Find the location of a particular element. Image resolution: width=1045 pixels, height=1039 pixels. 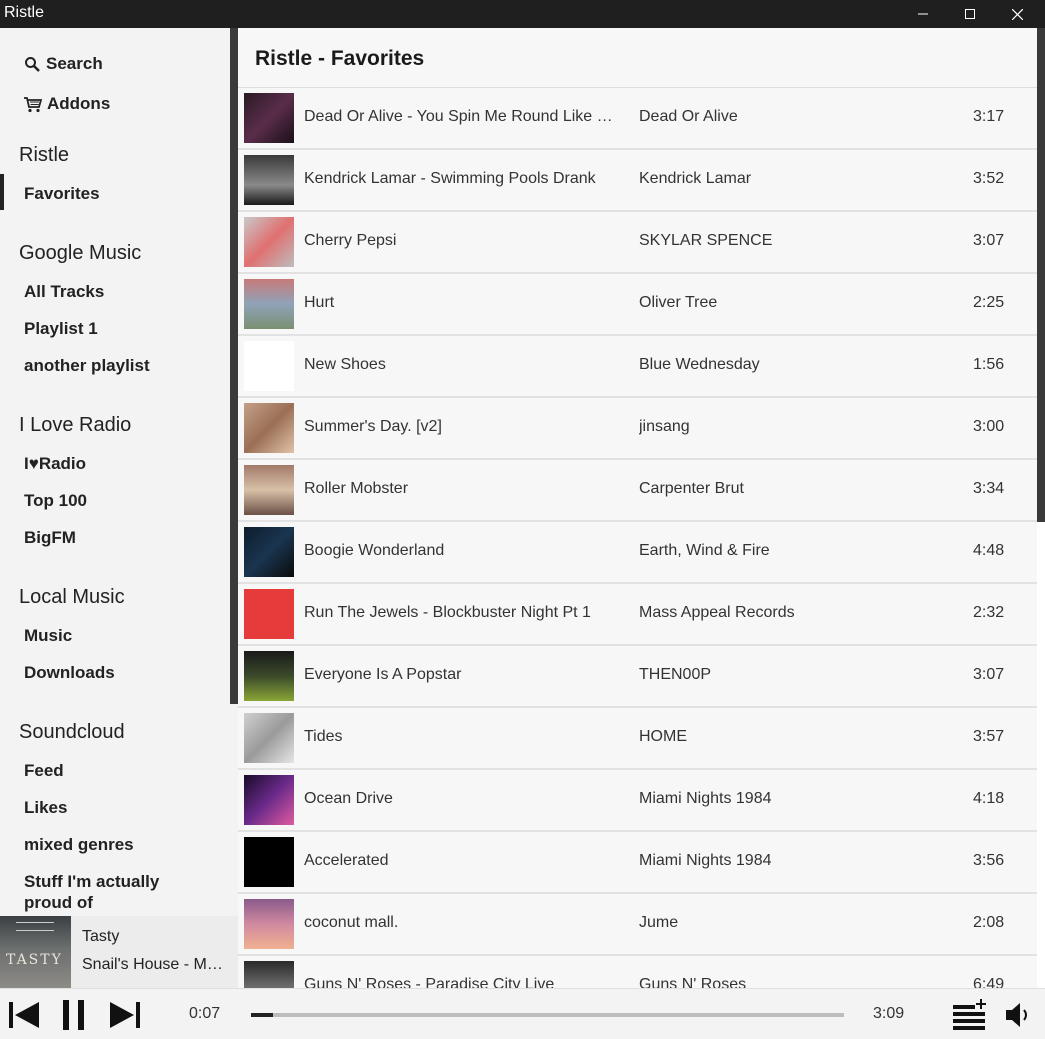

sidebar-item-playlist-1: Playlist 1 is located at coordinates (124, 328).